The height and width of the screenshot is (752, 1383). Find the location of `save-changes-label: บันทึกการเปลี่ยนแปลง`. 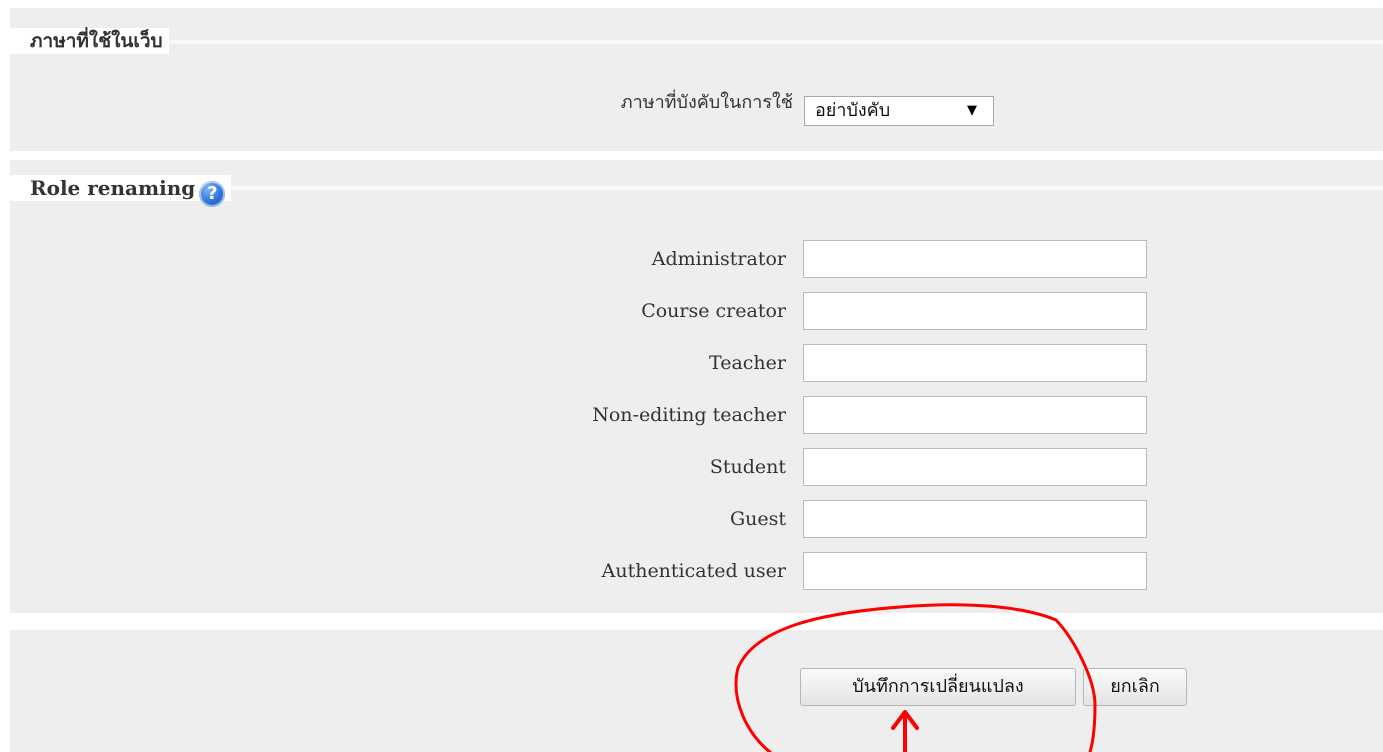

save-changes-label: บันทึกการเปลี่ยนแปลง is located at coordinates (938, 686).